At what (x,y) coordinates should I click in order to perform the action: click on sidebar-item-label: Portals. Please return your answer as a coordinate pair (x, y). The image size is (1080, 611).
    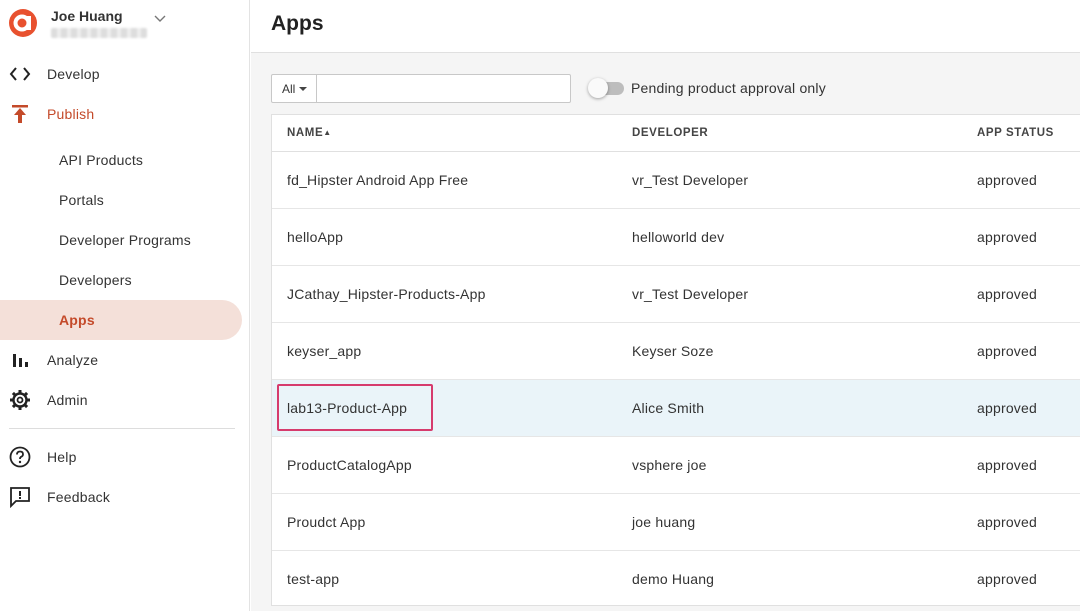
    Looking at the image, I should click on (81, 200).